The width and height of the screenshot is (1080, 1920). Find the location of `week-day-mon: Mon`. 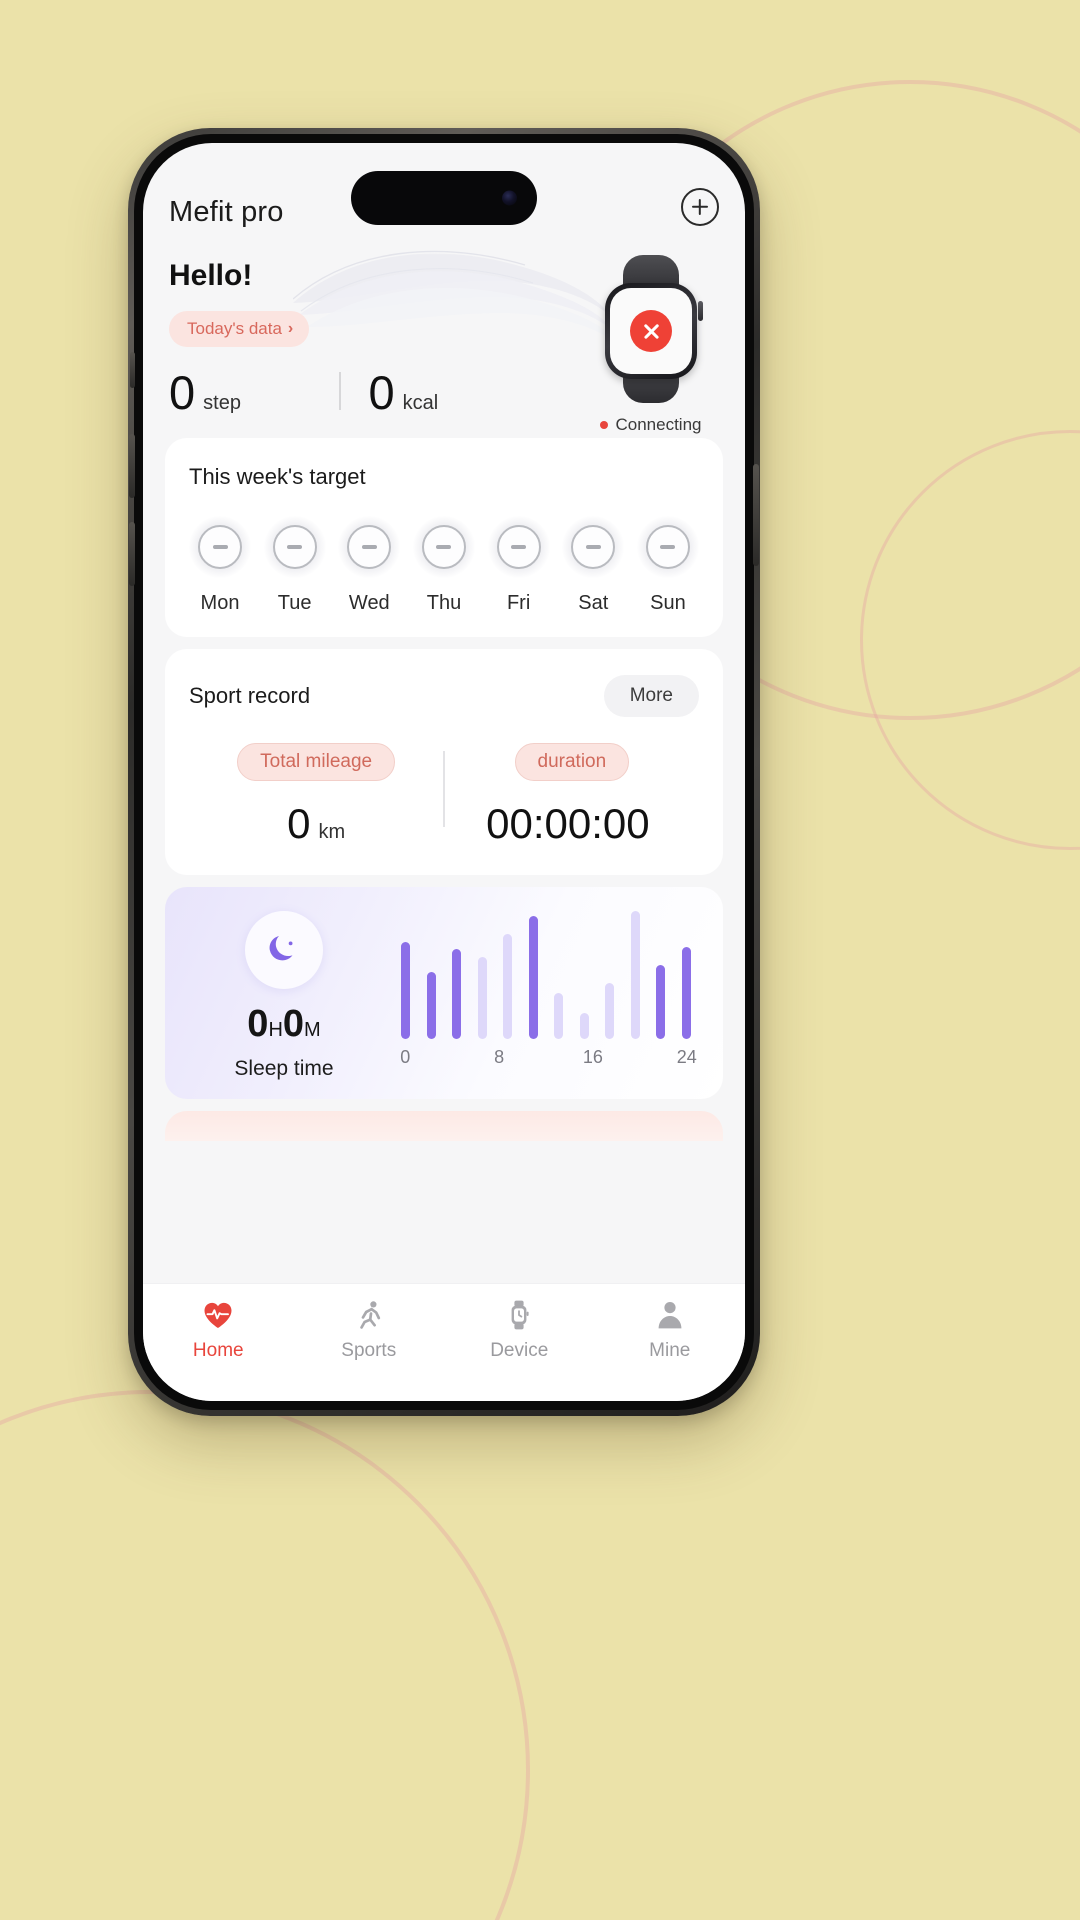

week-day-mon: Mon is located at coordinates (220, 565).